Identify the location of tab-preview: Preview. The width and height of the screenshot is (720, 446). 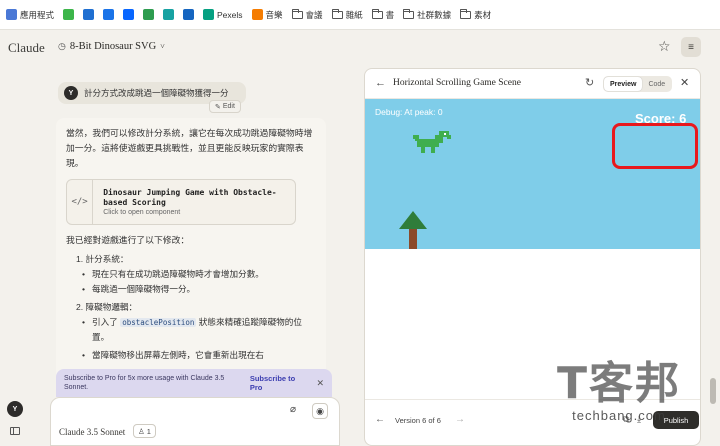
(623, 84).